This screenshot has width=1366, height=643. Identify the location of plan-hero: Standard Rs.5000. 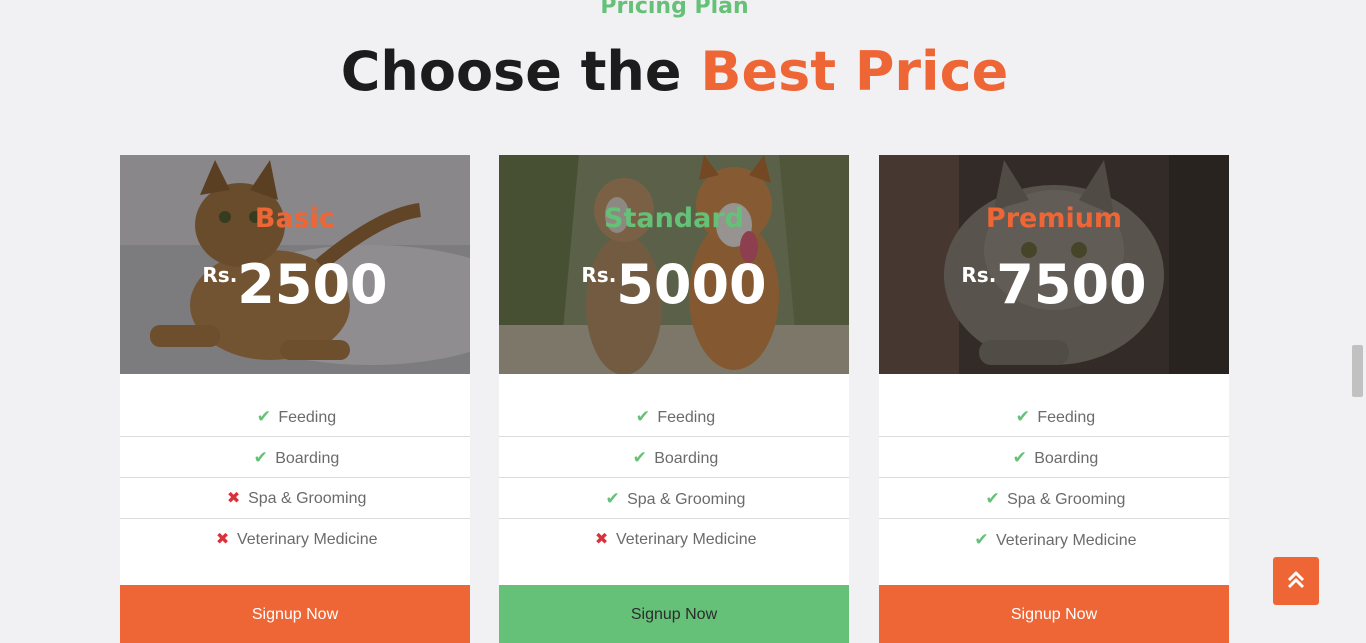
(674, 264).